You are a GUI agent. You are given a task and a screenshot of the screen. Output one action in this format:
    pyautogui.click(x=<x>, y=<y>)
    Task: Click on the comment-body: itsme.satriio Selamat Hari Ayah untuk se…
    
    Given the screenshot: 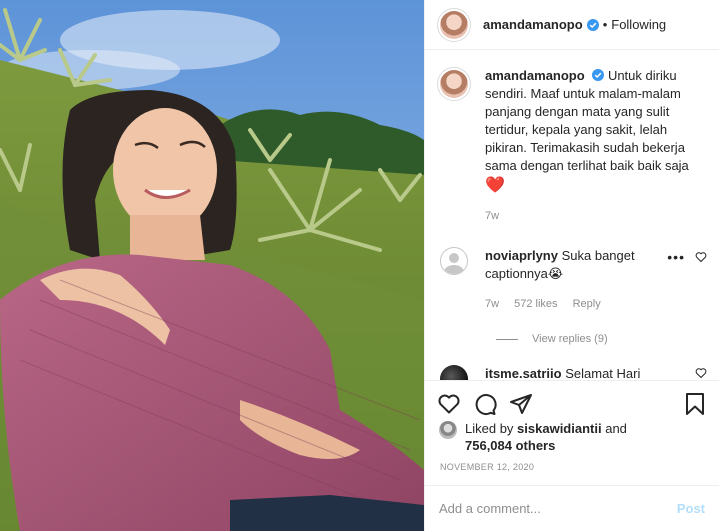 What is the action you would take?
    pyautogui.click(x=596, y=372)
    